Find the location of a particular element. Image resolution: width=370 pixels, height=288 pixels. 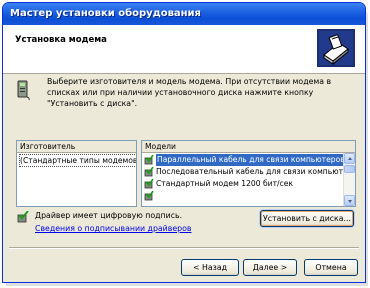

separator is located at coordinates (184, 248).